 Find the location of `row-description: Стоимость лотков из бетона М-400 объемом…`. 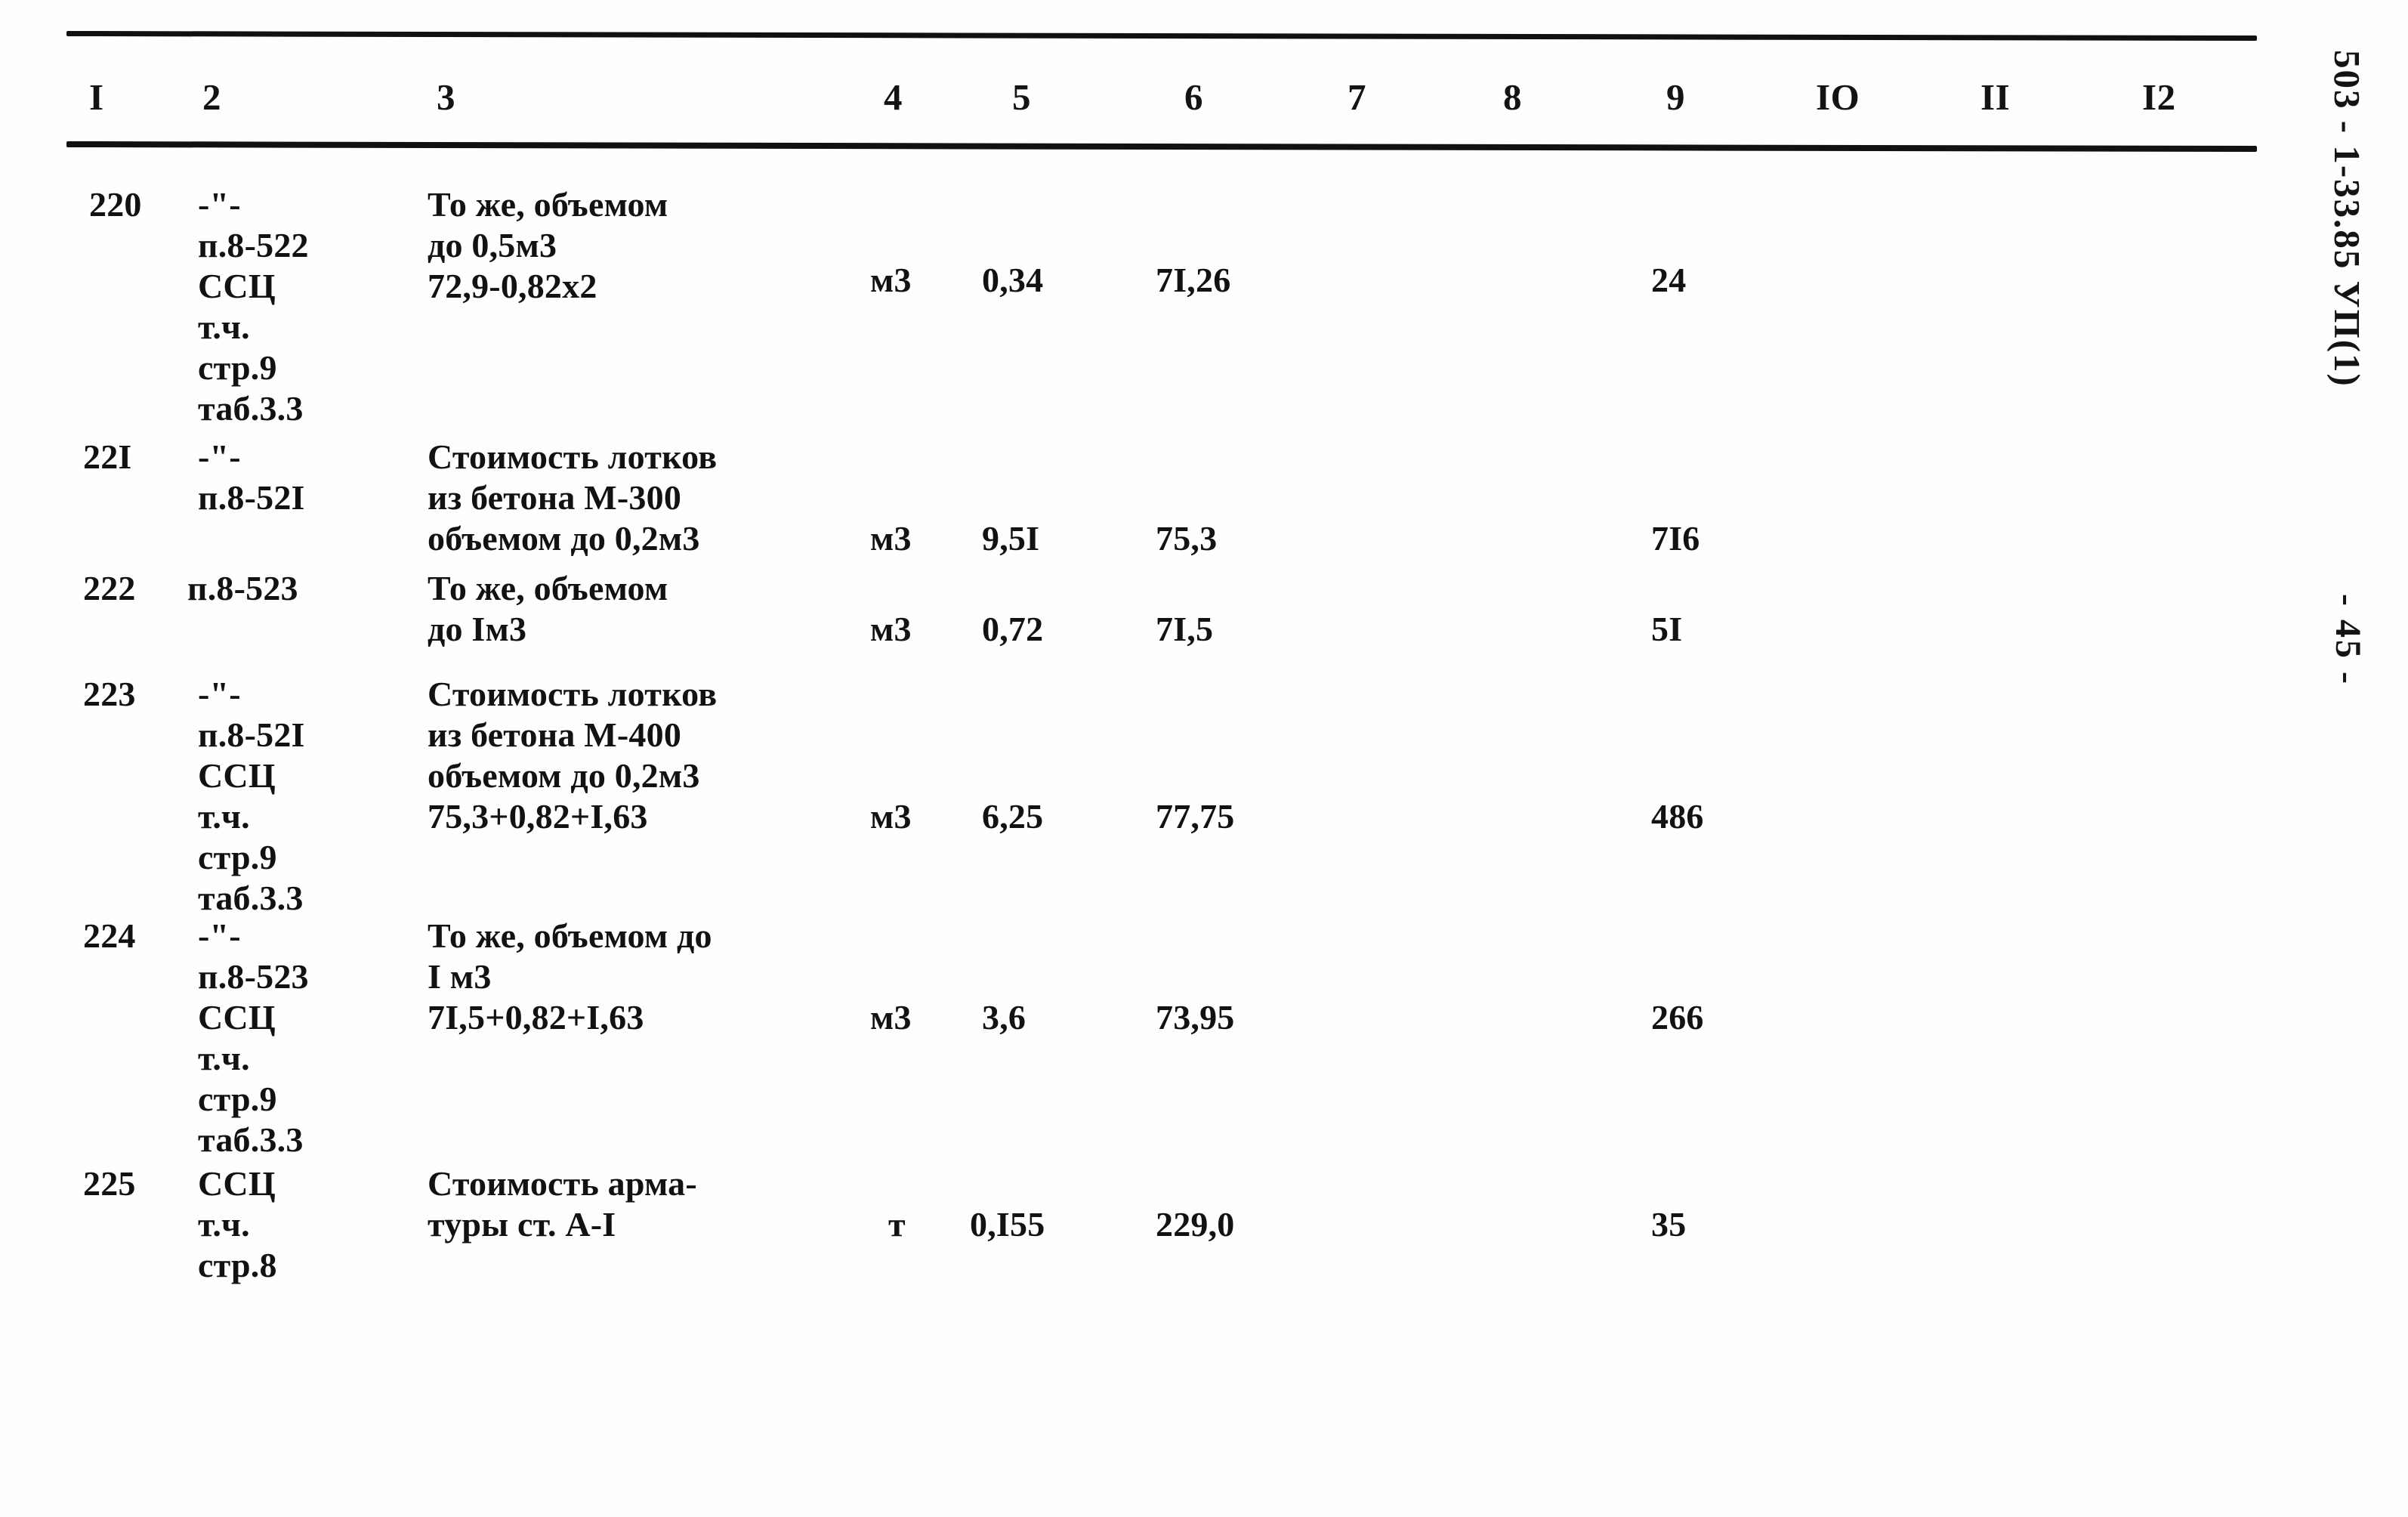

row-description: Стоимость лотков из бетона М-400 объемом… is located at coordinates (573, 755).